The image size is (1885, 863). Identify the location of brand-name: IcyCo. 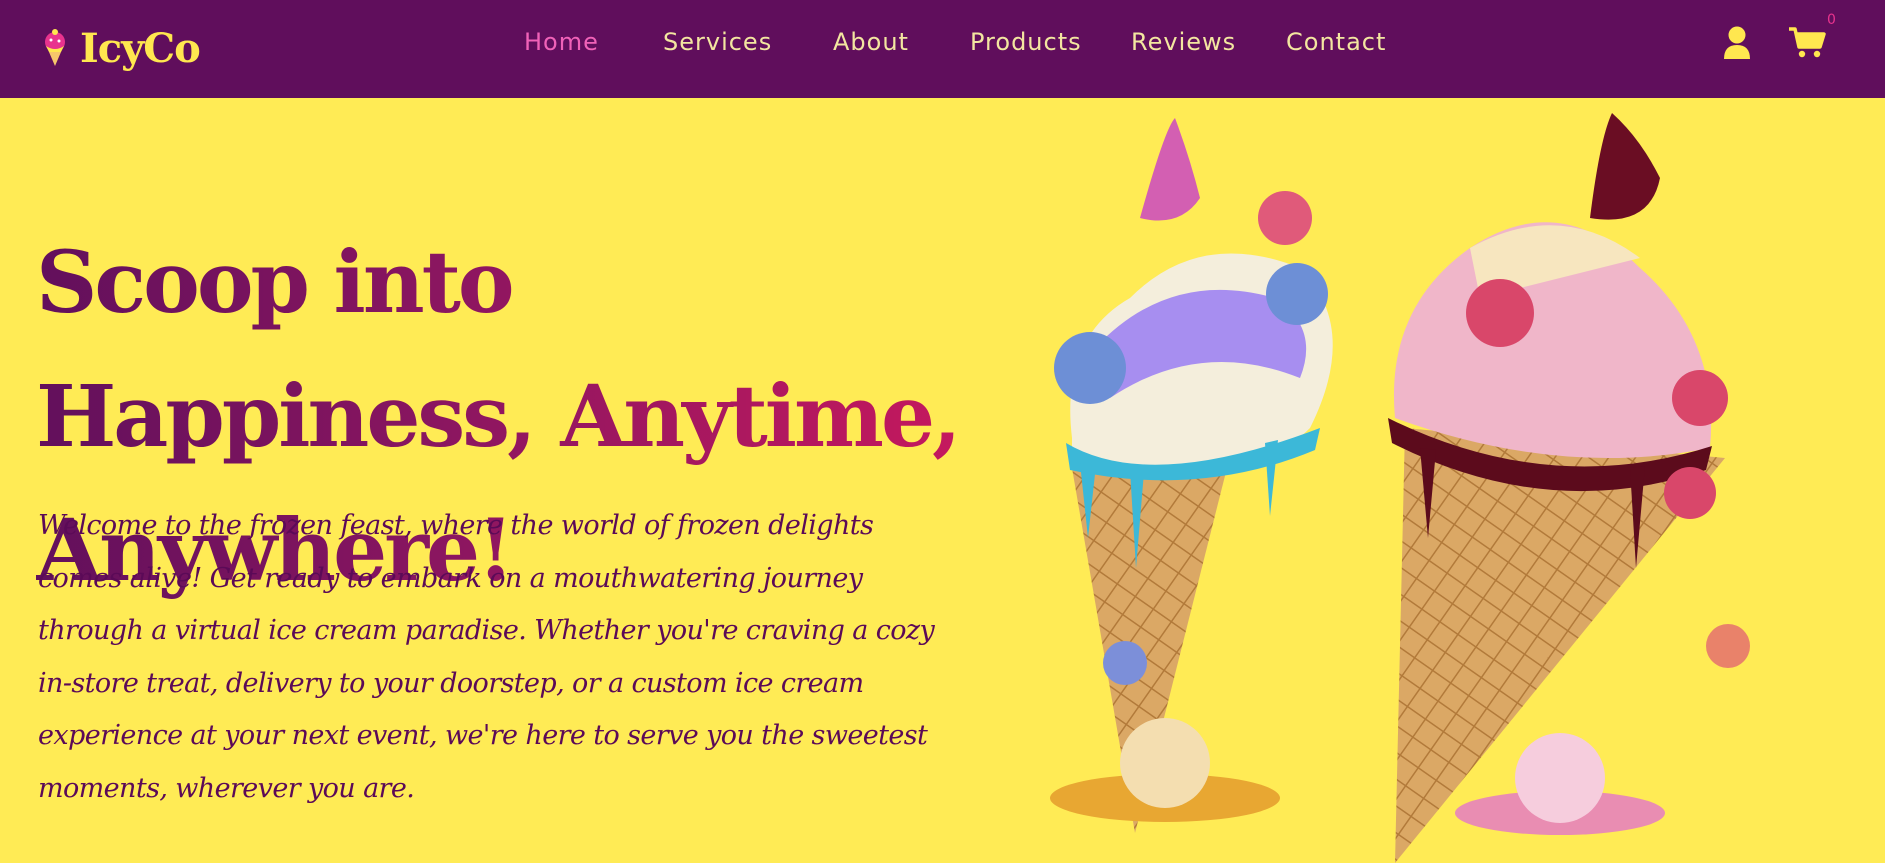
(140, 48).